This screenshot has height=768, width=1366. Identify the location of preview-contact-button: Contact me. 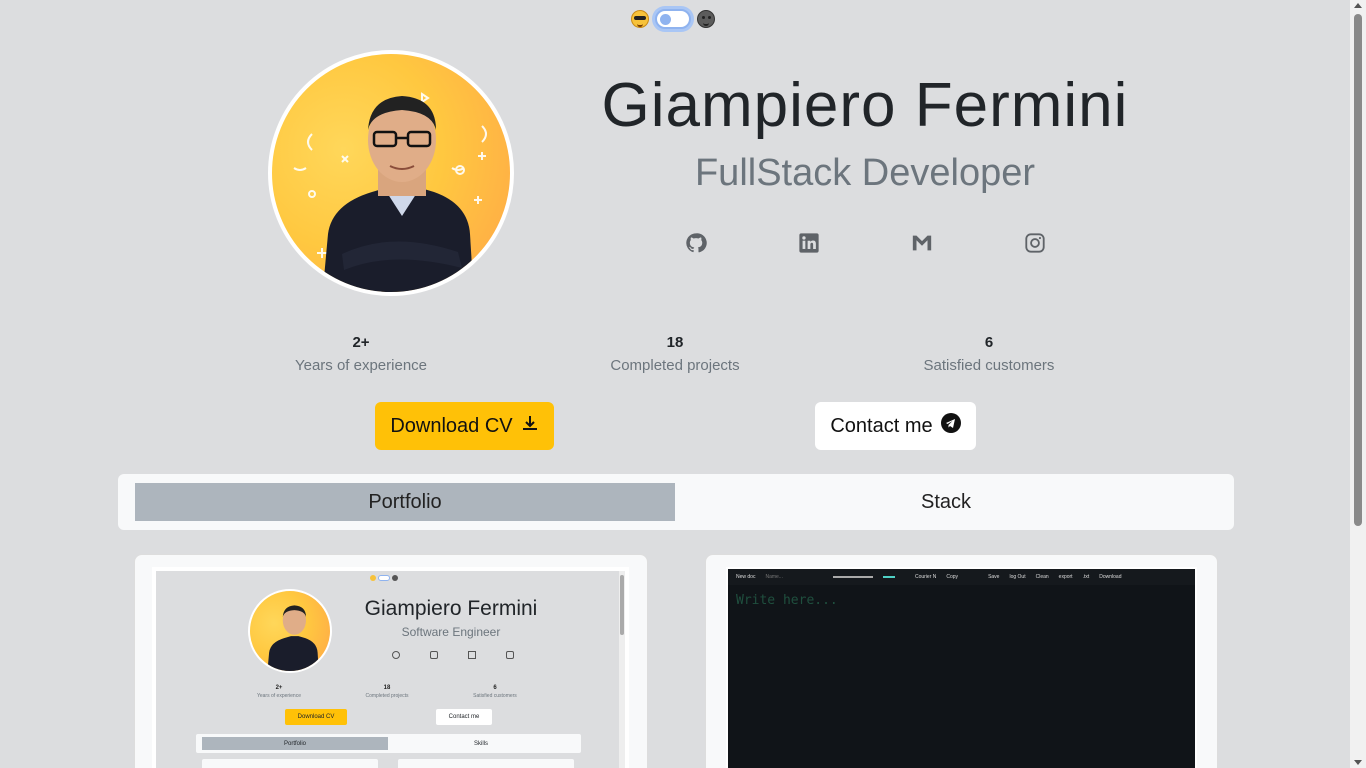
(464, 717).